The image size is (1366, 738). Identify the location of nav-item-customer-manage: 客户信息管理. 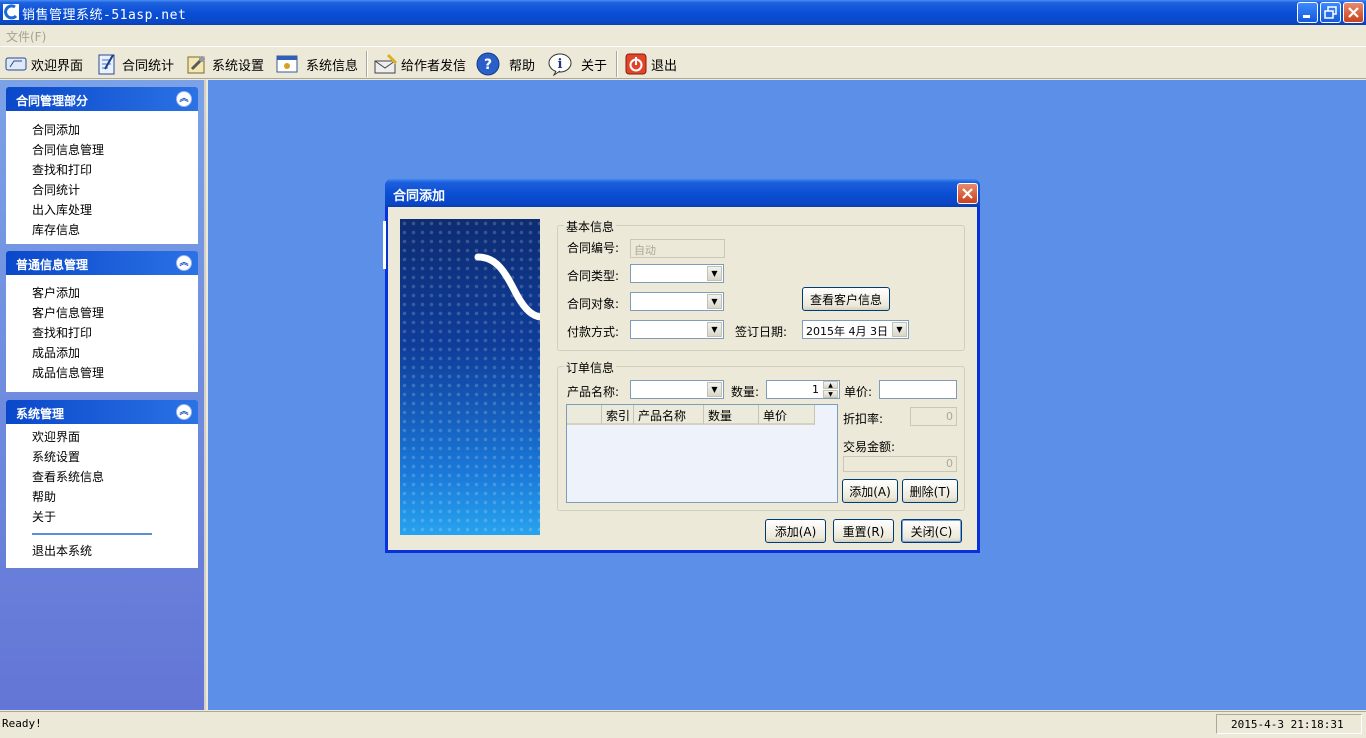
(102, 313).